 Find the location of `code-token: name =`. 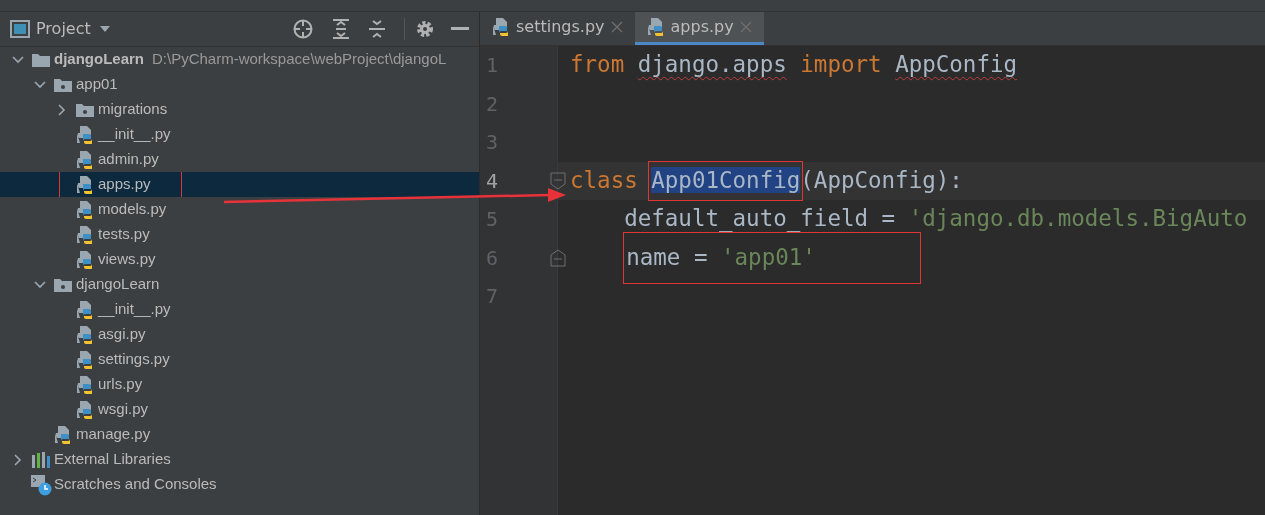

code-token: name = is located at coordinates (667, 257).